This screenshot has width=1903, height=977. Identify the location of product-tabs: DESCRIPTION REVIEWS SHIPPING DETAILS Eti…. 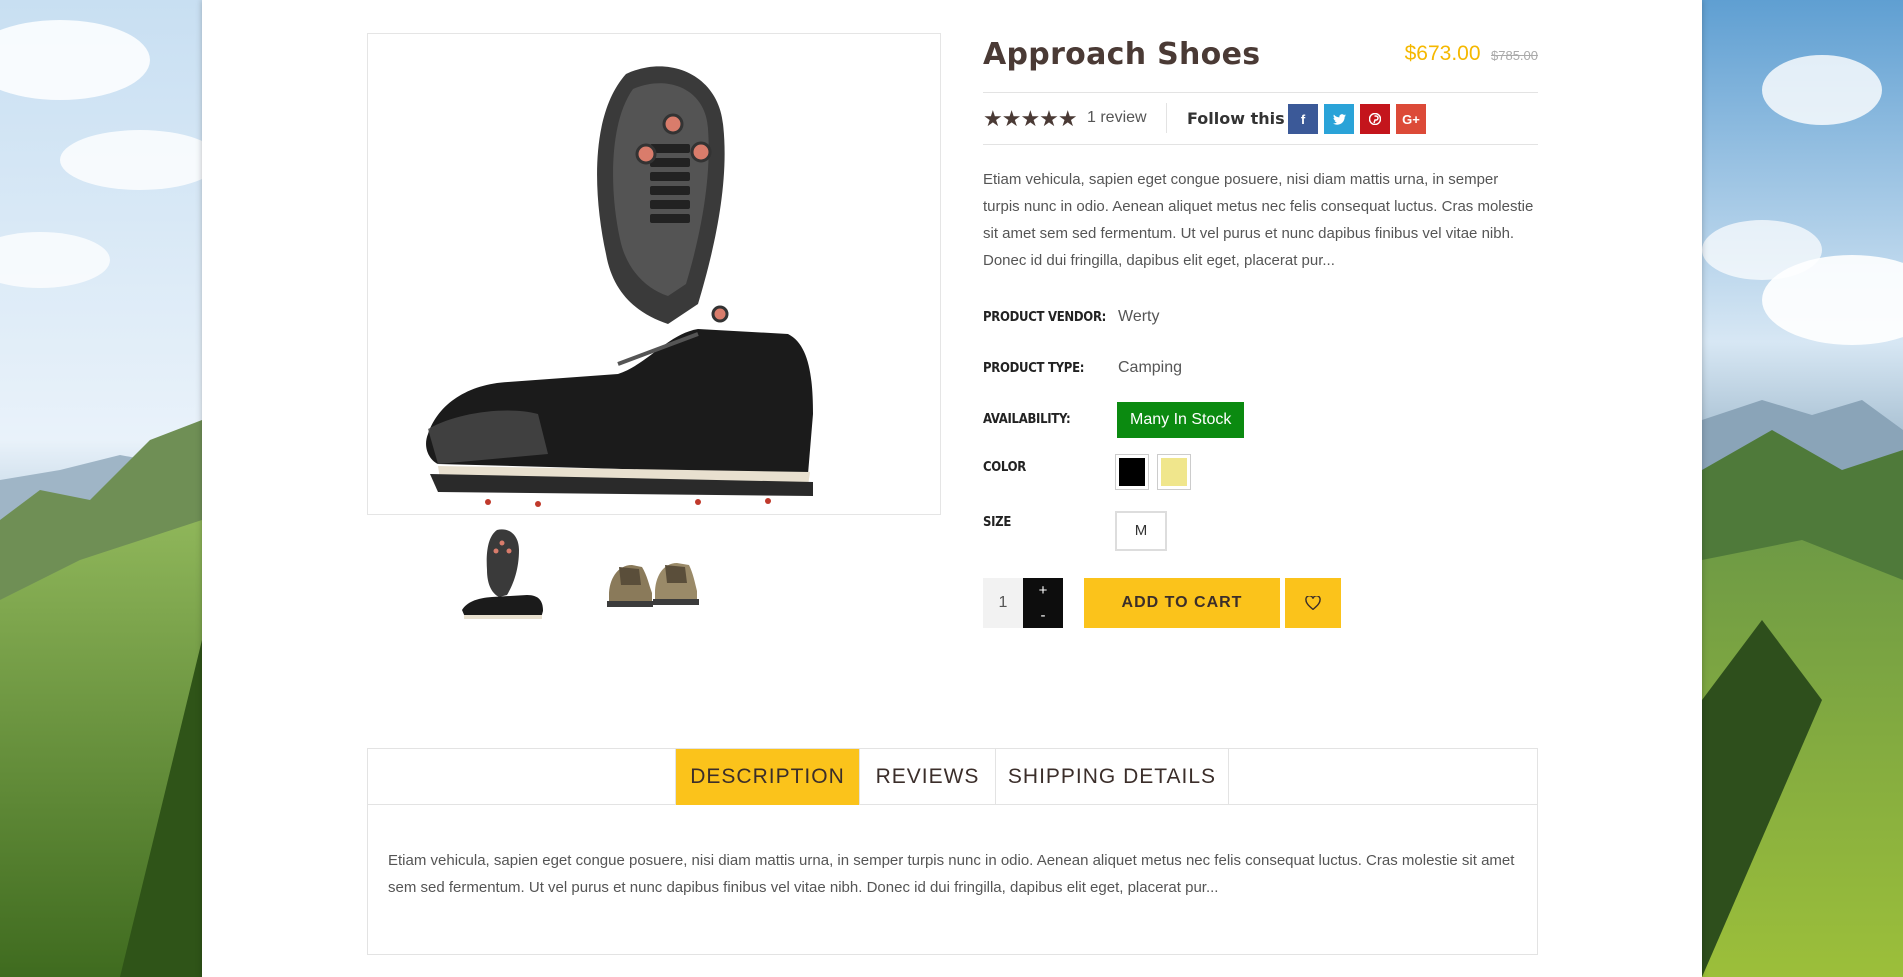
(952, 851).